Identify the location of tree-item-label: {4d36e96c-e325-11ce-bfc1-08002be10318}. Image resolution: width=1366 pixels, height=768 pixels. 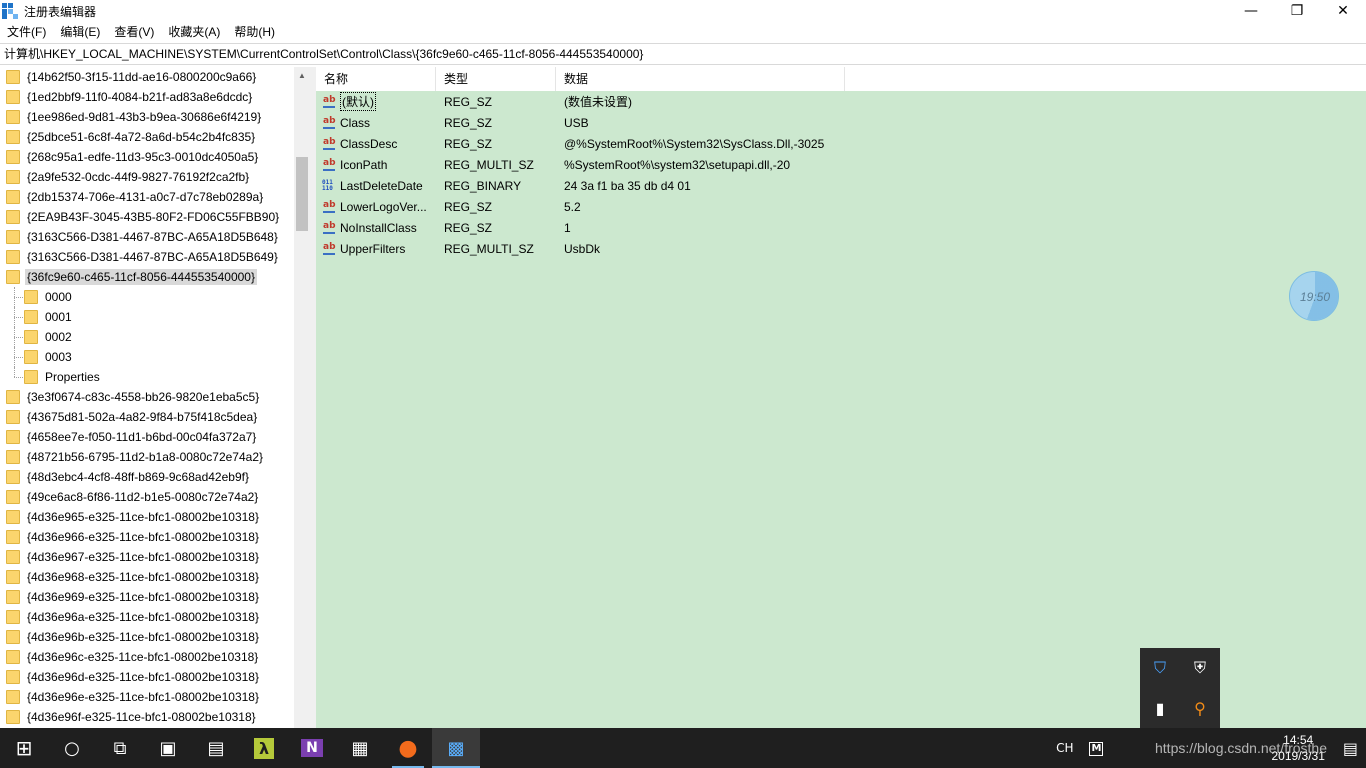
(143, 657).